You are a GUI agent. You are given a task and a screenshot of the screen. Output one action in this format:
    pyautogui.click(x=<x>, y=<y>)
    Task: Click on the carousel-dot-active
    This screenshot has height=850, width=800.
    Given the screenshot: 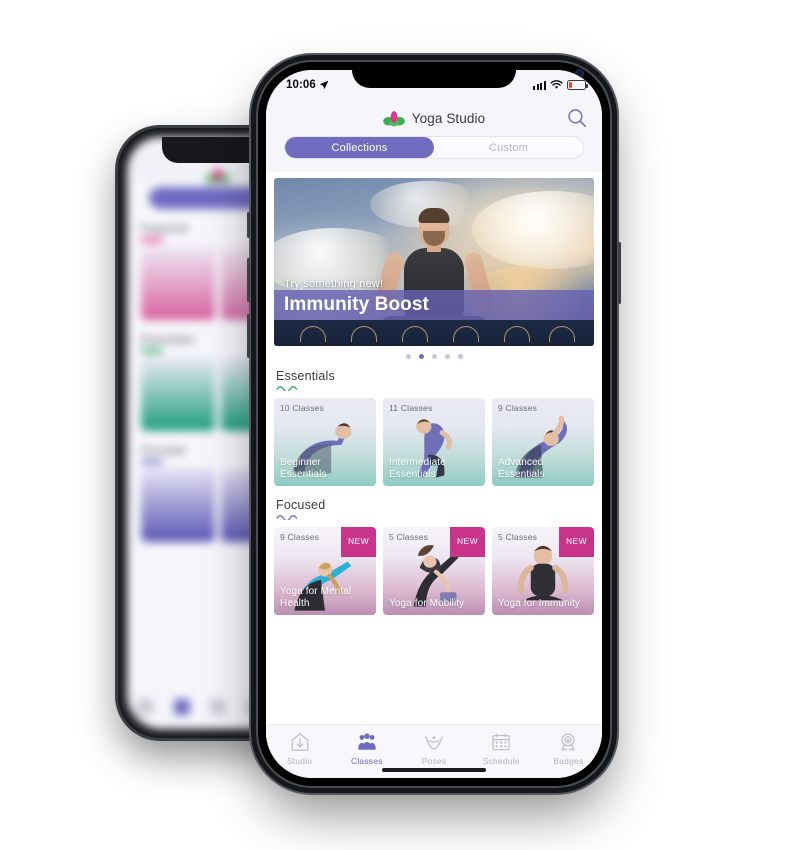 What is the action you would take?
    pyautogui.click(x=421, y=356)
    